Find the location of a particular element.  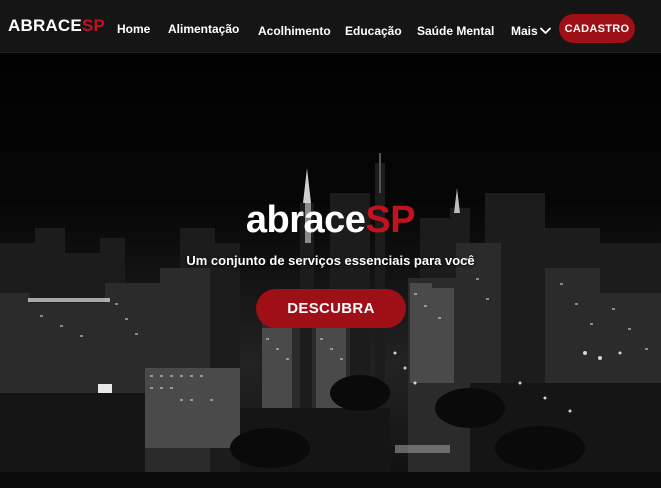

nav-item-mais: Mais is located at coordinates (531, 31).